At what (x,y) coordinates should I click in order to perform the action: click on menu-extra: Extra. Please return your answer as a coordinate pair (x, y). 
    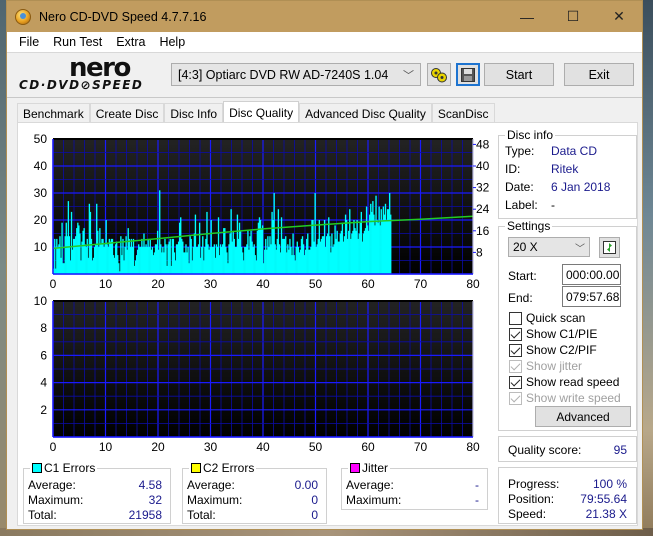
    Looking at the image, I should click on (130, 42).